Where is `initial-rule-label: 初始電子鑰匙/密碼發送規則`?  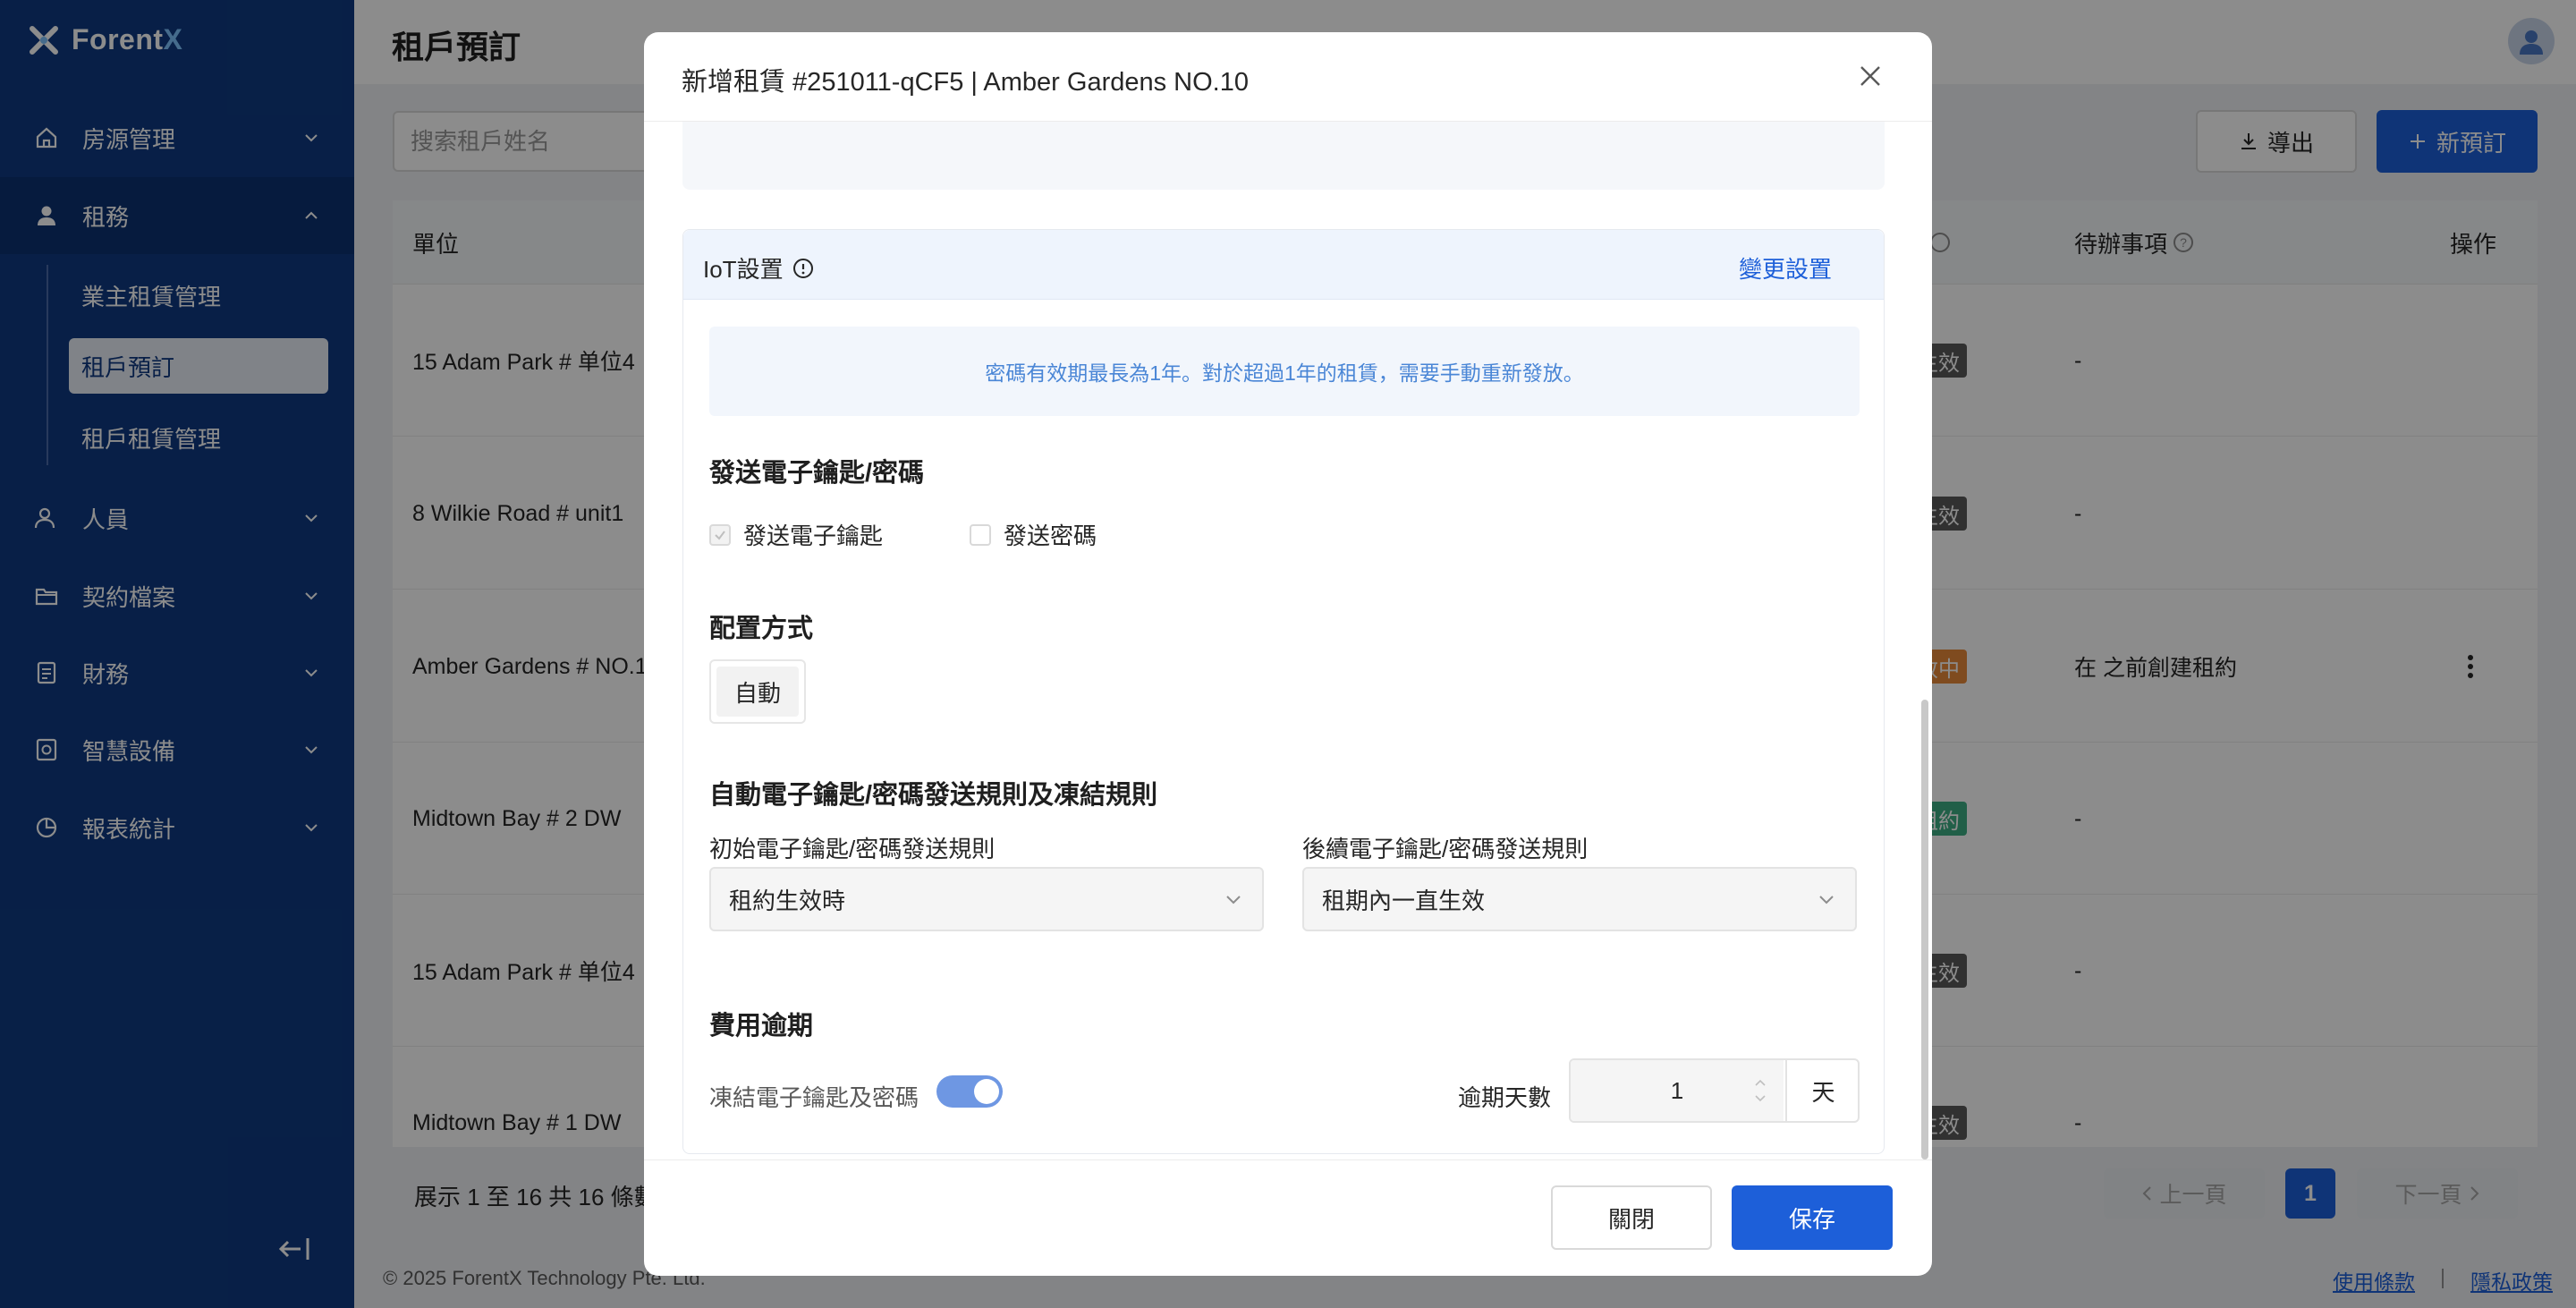 initial-rule-label: 初始電子鑰匙/密碼發送規則 is located at coordinates (852, 849).